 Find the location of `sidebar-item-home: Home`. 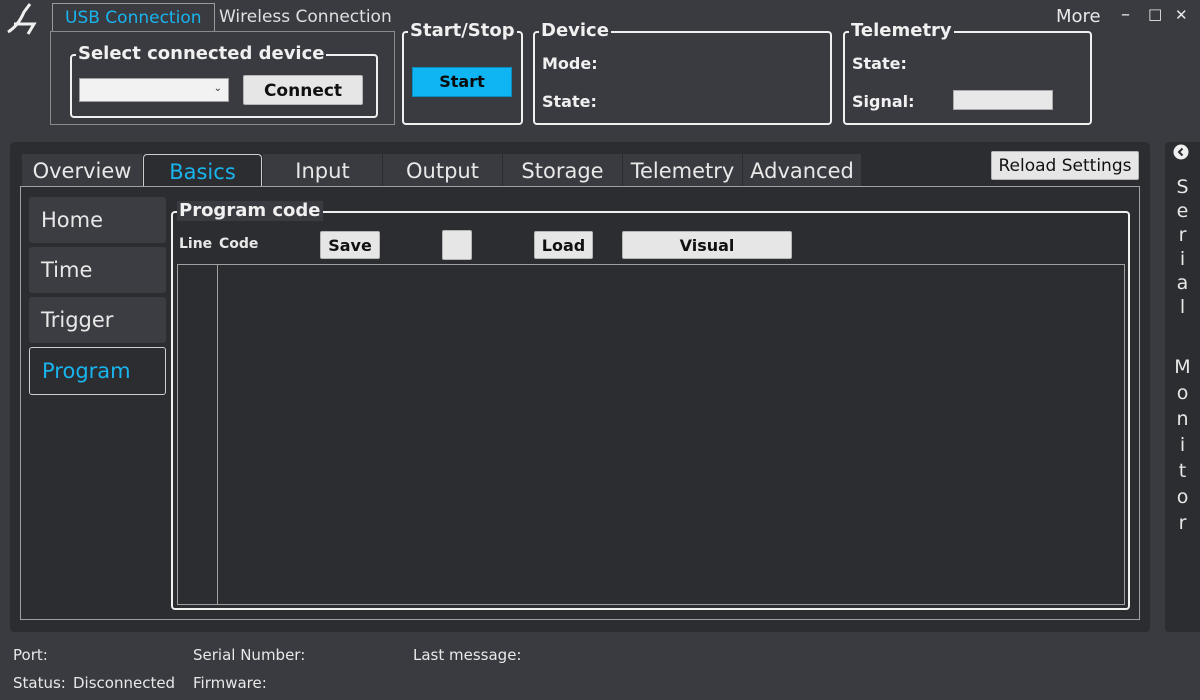

sidebar-item-home: Home is located at coordinates (97, 220).